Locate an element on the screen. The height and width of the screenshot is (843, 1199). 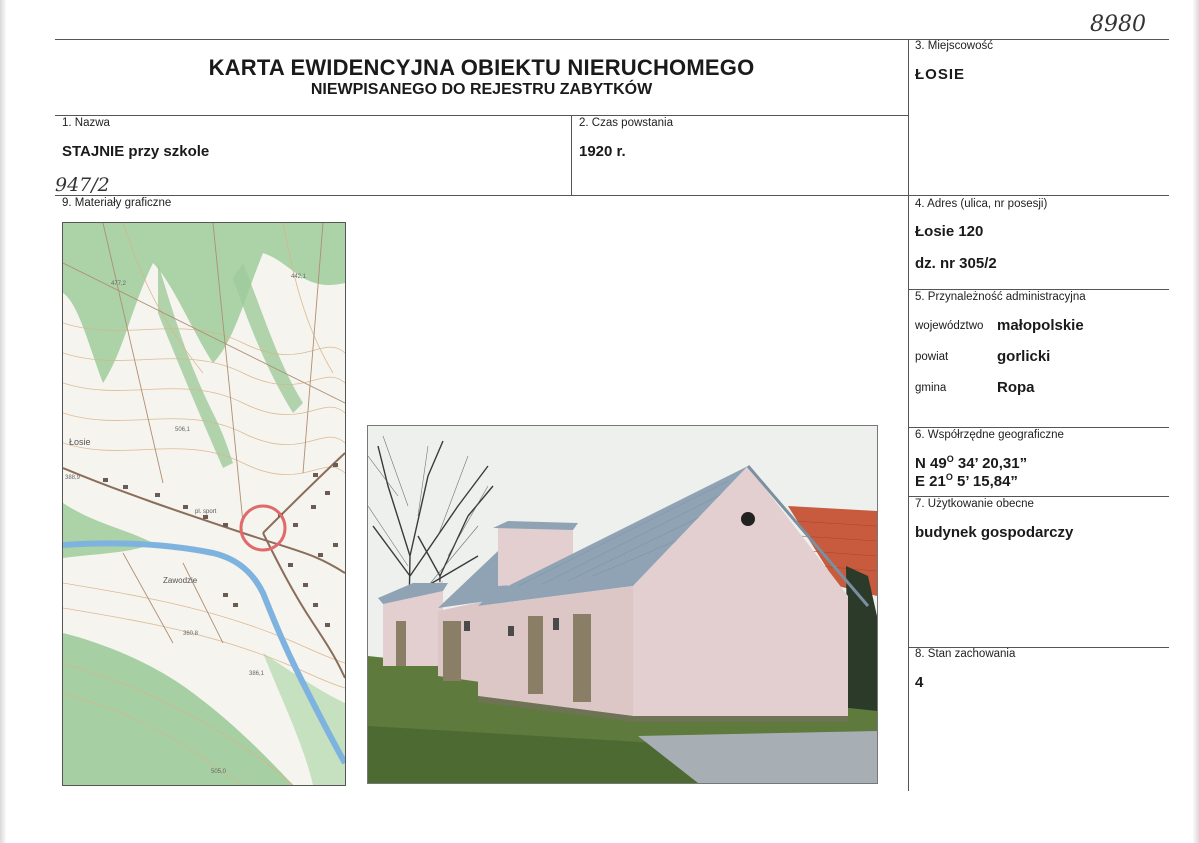
locality-label: 3. Miejscowość is located at coordinates (954, 46).